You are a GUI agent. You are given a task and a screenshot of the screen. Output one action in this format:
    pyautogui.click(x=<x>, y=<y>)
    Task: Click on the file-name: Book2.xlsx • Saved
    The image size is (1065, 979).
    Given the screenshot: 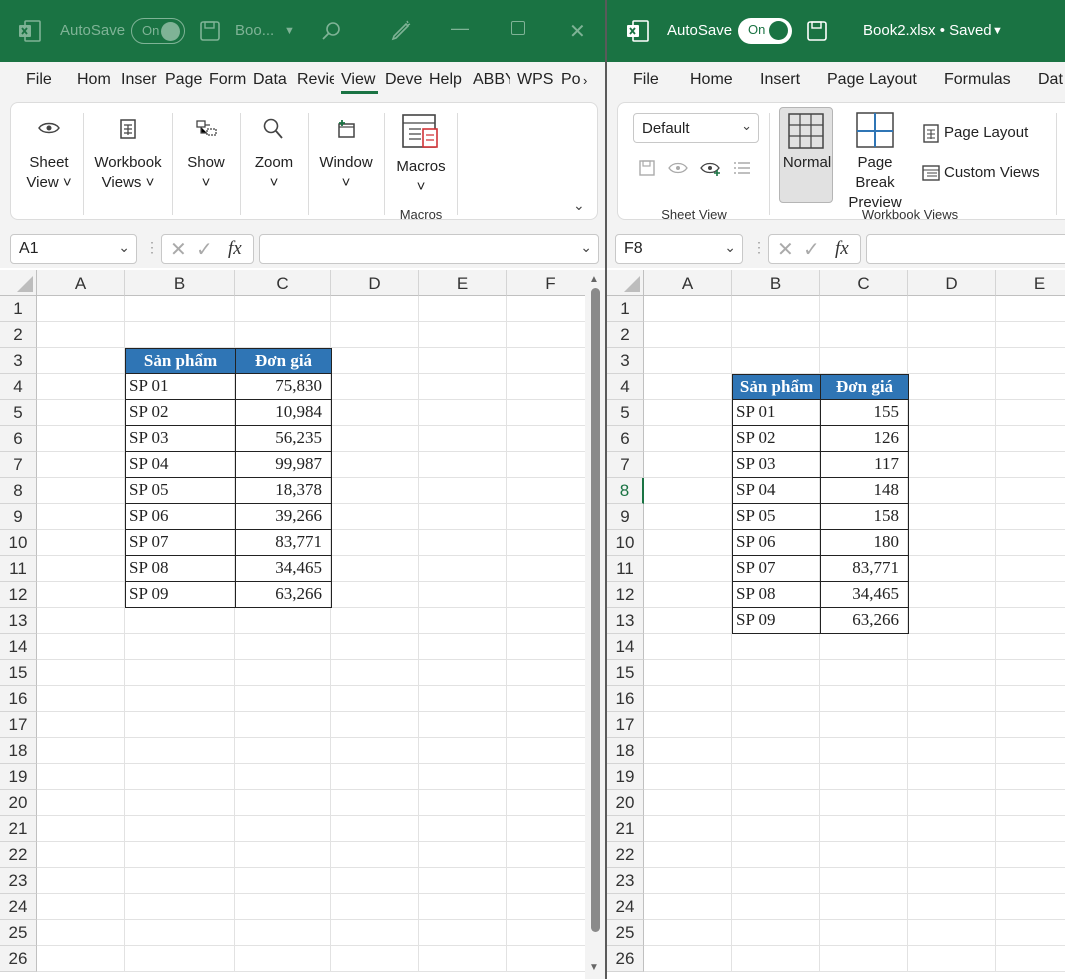 What is the action you would take?
    pyautogui.click(x=927, y=30)
    